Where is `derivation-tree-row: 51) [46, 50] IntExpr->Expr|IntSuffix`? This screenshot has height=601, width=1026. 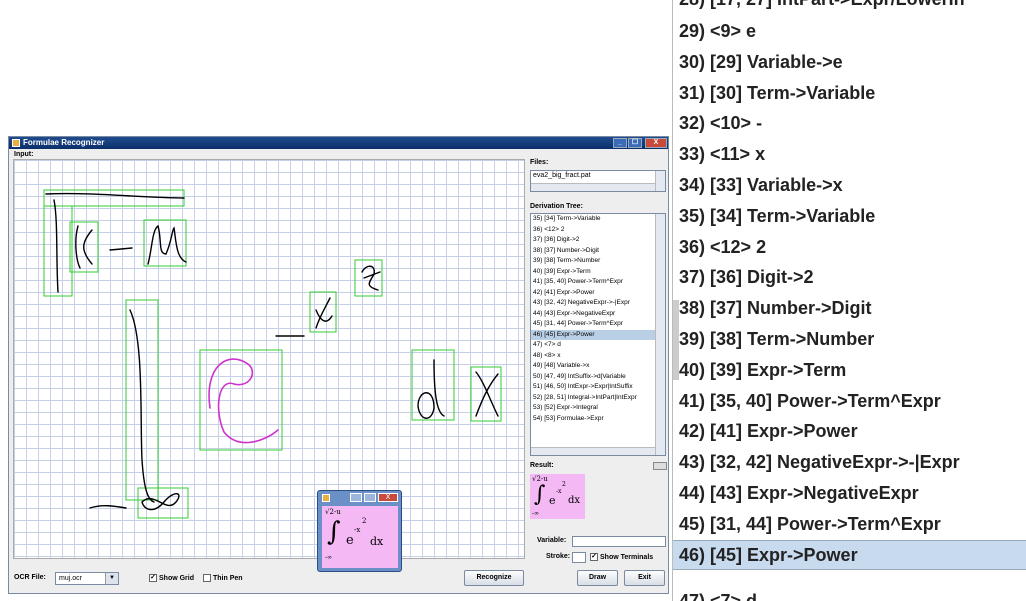 derivation-tree-row: 51) [46, 50] IntExpr->Expr|IntSuffix is located at coordinates (593, 387).